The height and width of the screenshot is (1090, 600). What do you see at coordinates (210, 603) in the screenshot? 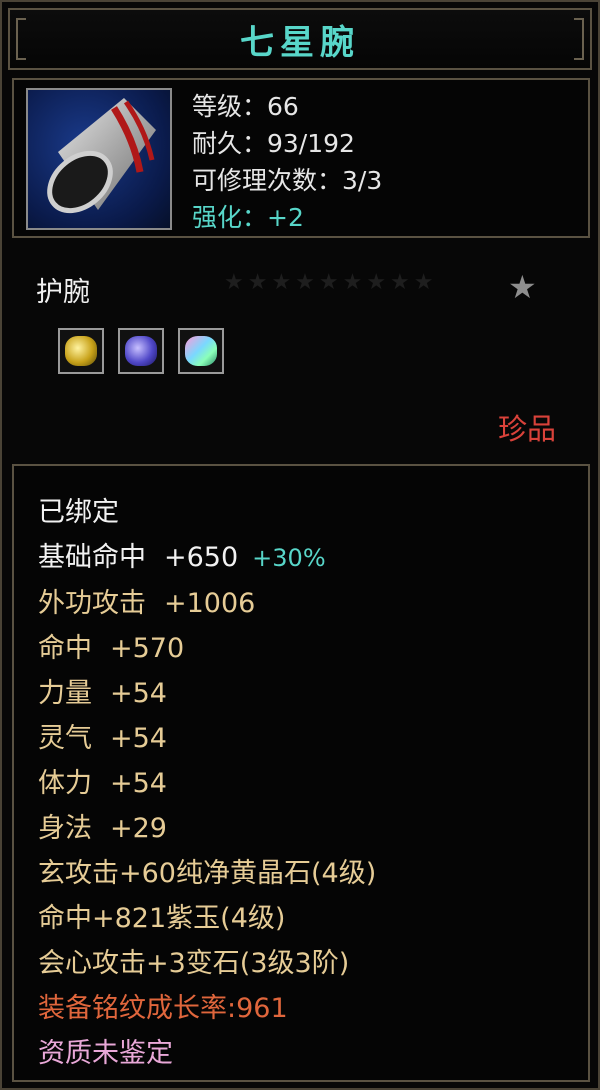
I see `ext-attack-value: +1006` at bounding box center [210, 603].